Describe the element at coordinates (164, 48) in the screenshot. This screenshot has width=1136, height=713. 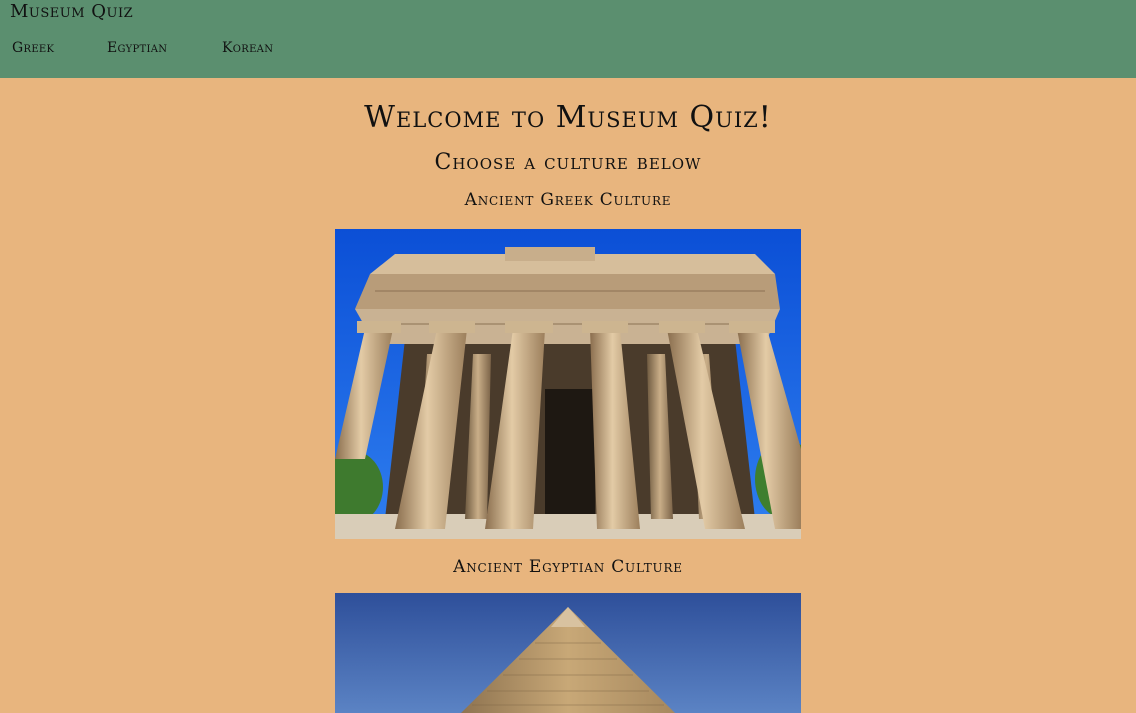
I see `nav-item-egyptian: Egyptian` at that location.